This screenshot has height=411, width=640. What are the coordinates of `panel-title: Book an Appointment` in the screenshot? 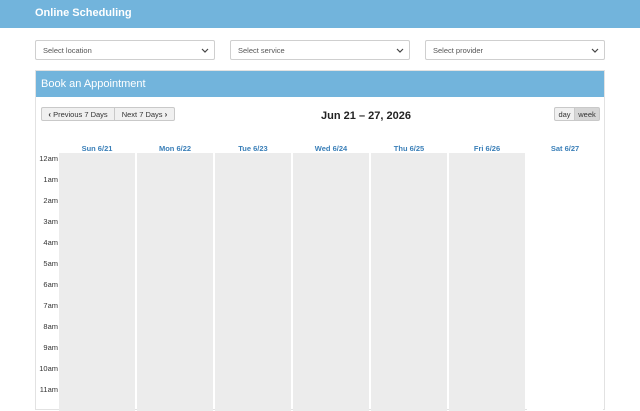 It's located at (93, 84).